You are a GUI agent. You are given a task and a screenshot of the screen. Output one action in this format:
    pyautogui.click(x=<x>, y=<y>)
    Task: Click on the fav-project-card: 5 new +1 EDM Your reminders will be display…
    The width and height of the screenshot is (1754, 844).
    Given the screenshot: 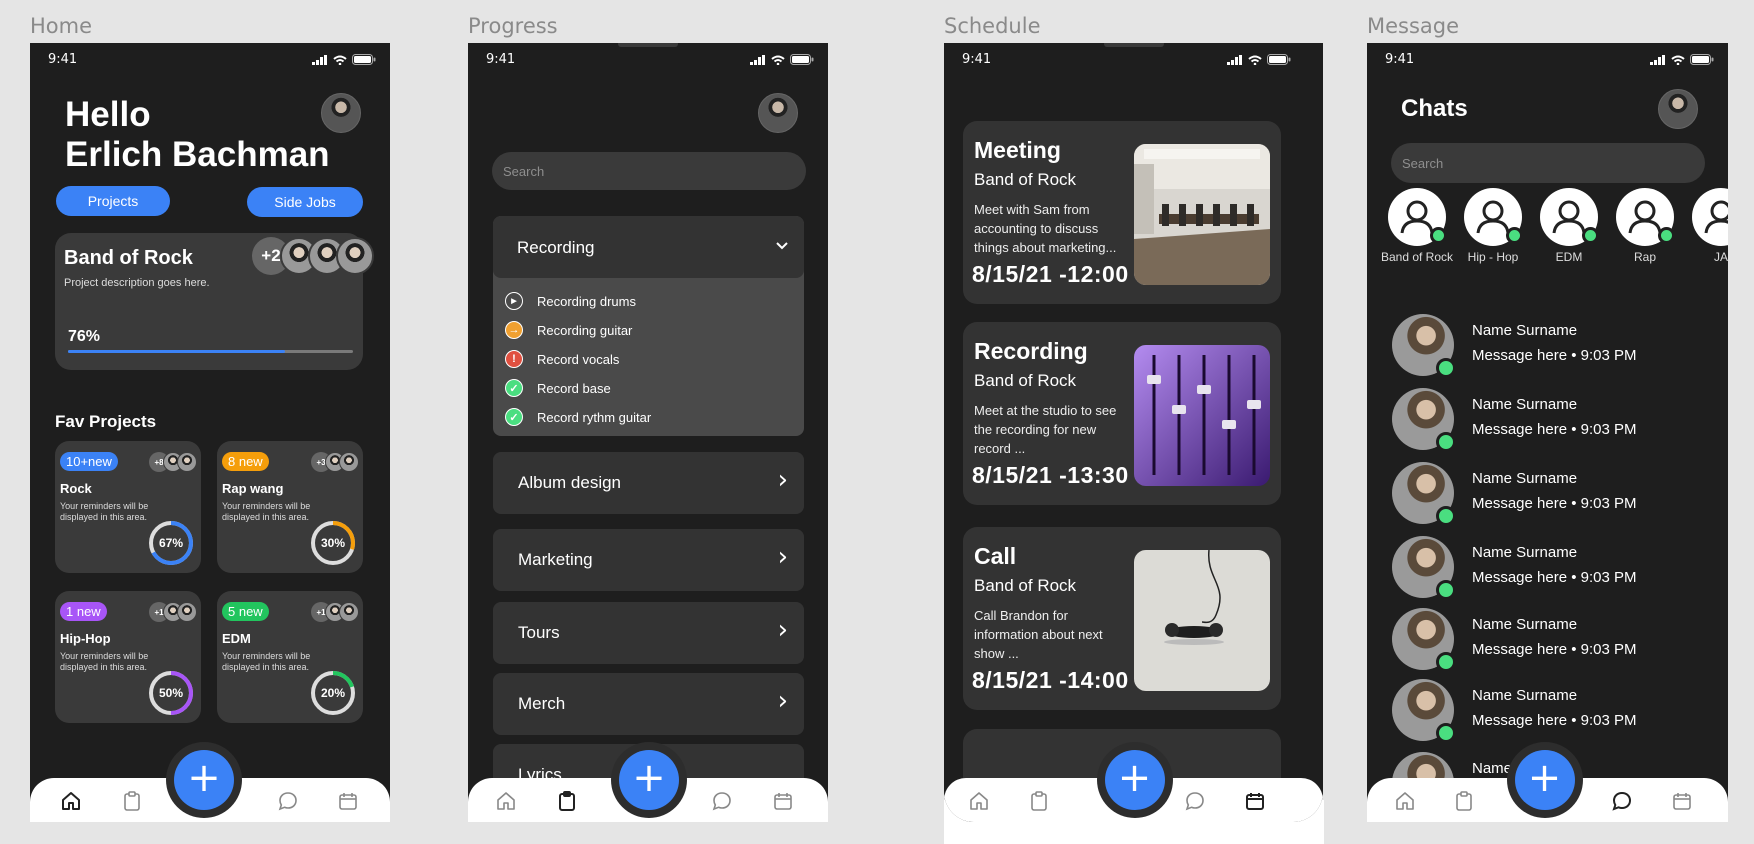 What is the action you would take?
    pyautogui.click(x=290, y=657)
    